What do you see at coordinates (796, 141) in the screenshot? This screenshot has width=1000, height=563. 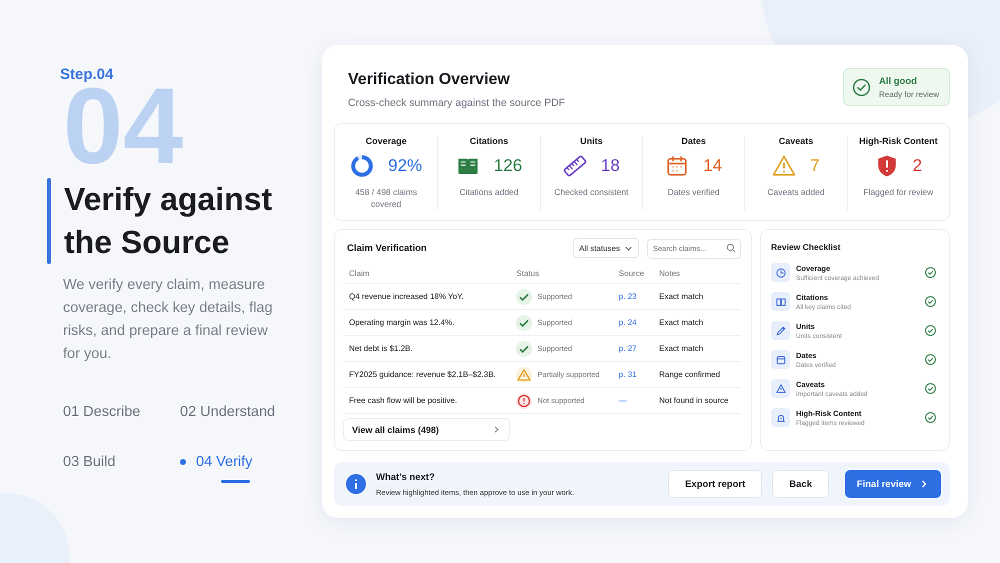 I see `metric-title: Caveats` at bounding box center [796, 141].